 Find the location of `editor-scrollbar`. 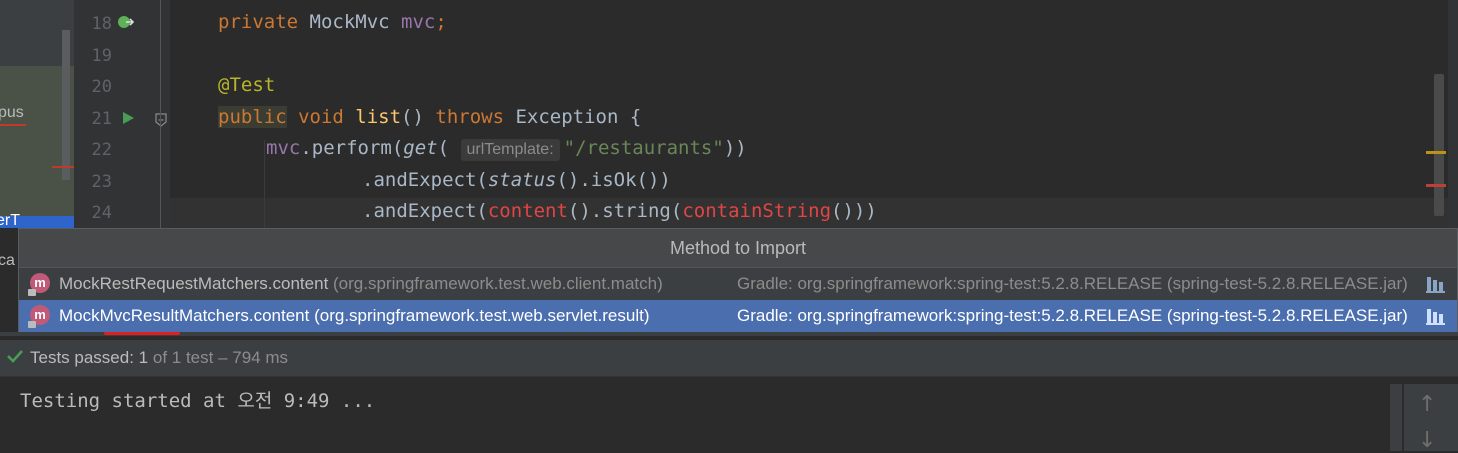

editor-scrollbar is located at coordinates (1439, 145).